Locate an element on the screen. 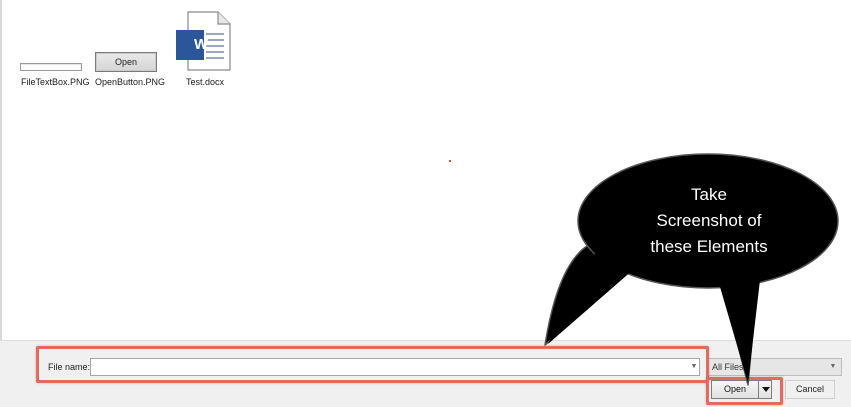 This screenshot has width=851, height=407. file-label-filetextbox: FileTextBox.PNG is located at coordinates (55, 82).